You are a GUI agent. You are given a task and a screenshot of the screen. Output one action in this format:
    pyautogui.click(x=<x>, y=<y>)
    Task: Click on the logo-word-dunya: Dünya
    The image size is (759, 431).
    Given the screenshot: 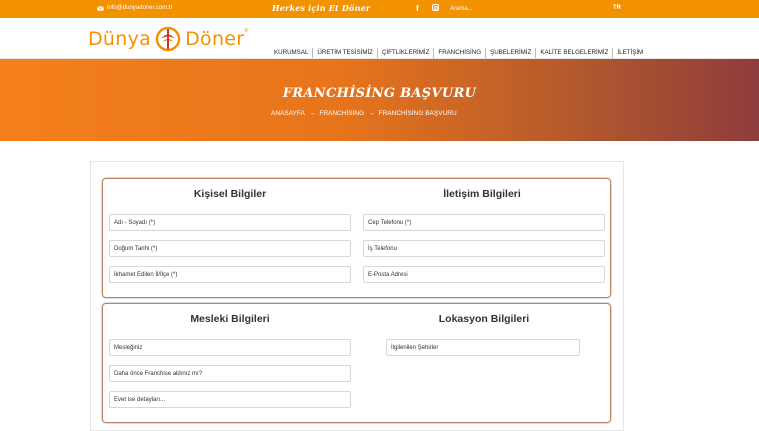 What is the action you would take?
    pyautogui.click(x=120, y=39)
    